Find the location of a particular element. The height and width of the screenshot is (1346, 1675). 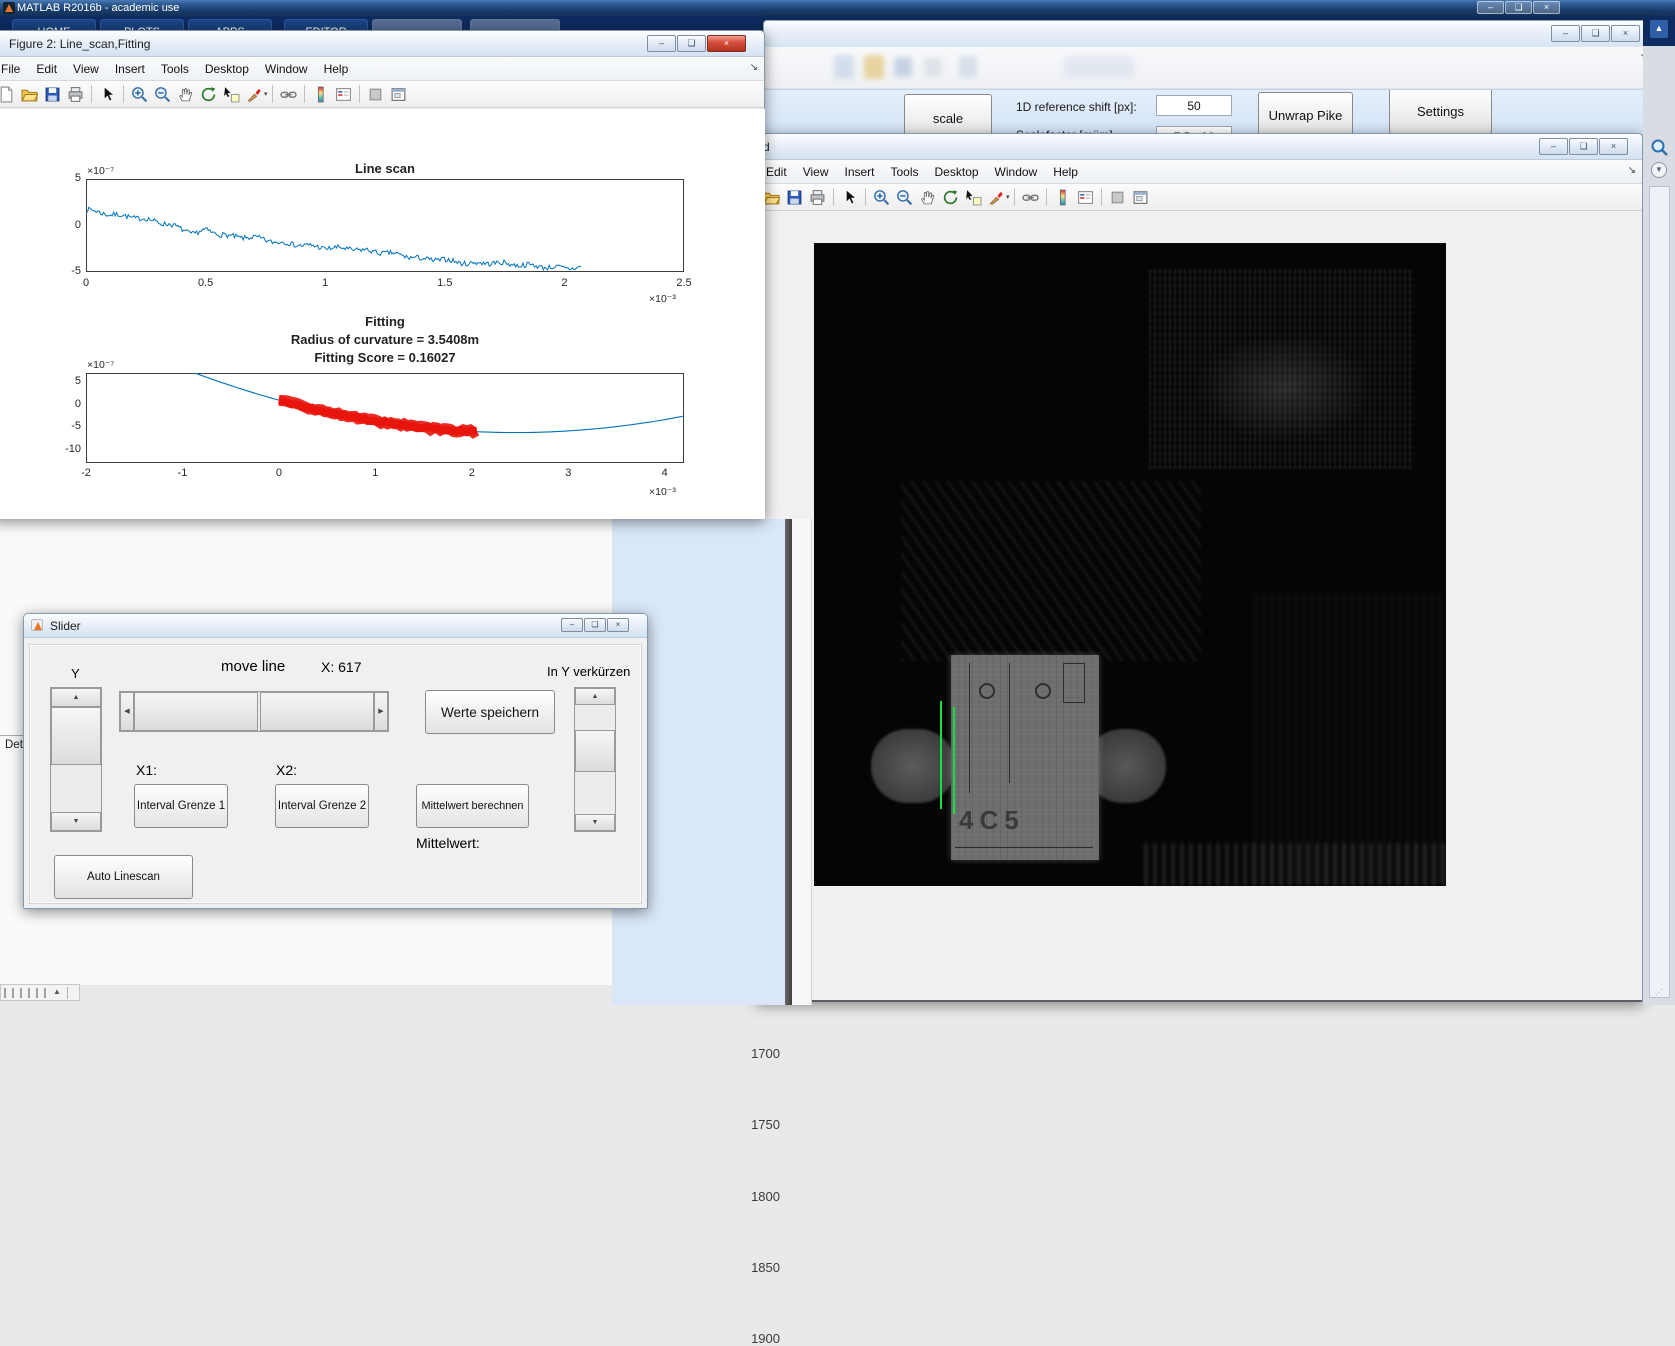

fitting-plot-area is located at coordinates (385, 418).